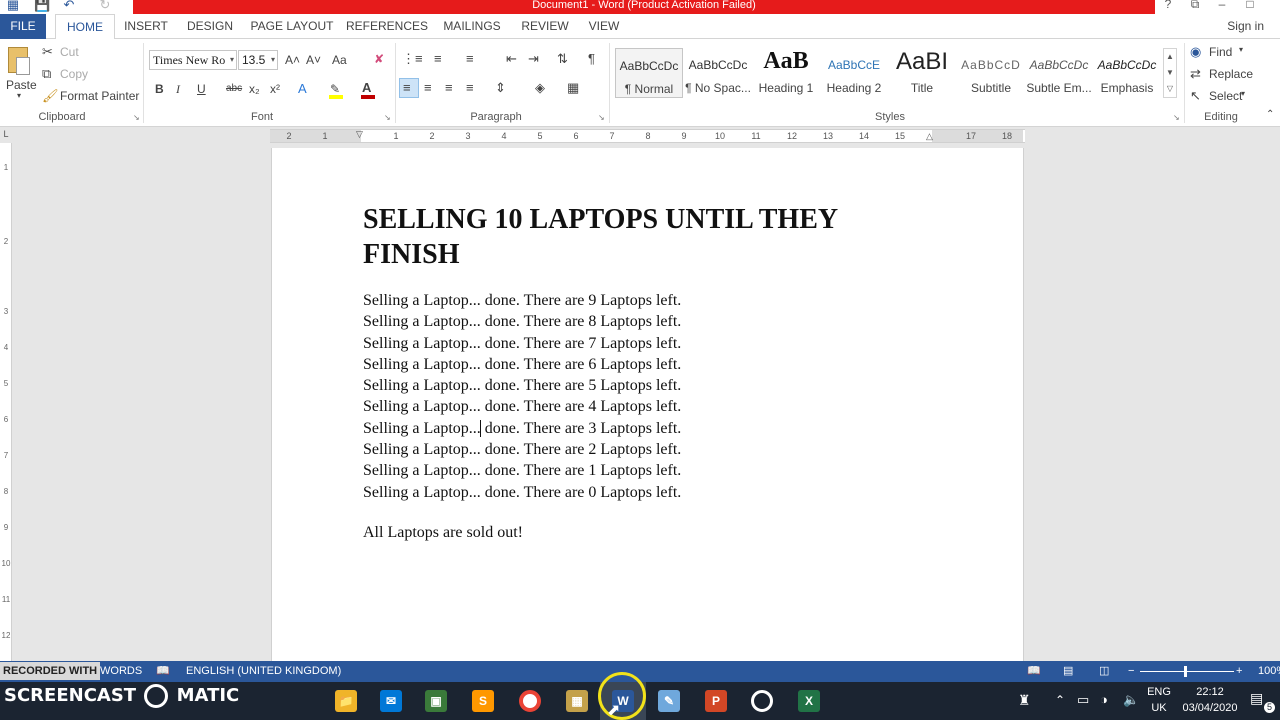 This screenshot has width=1280, height=720. I want to click on scroll-up-icon: ▲, so click(1170, 57).